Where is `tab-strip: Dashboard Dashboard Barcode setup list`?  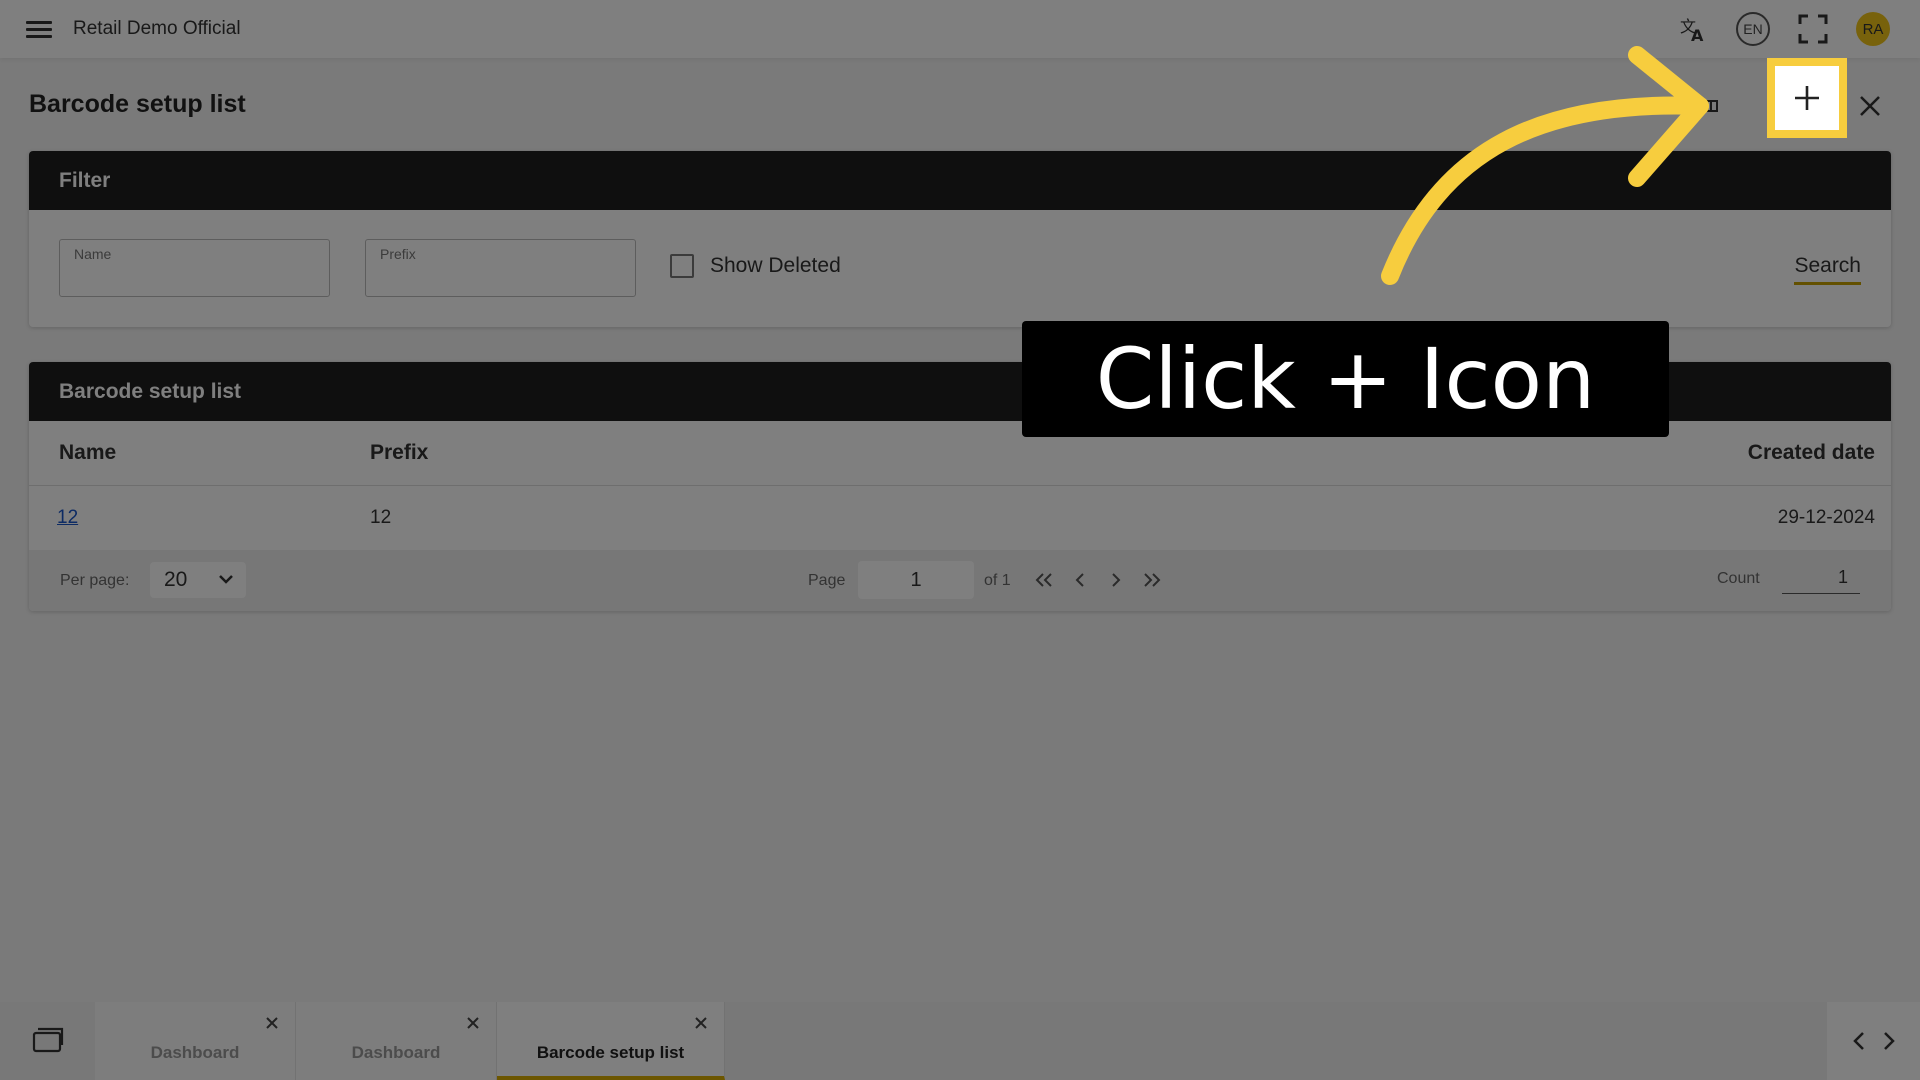
tab-strip: Dashboard Dashboard Barcode setup list is located at coordinates (410, 1041).